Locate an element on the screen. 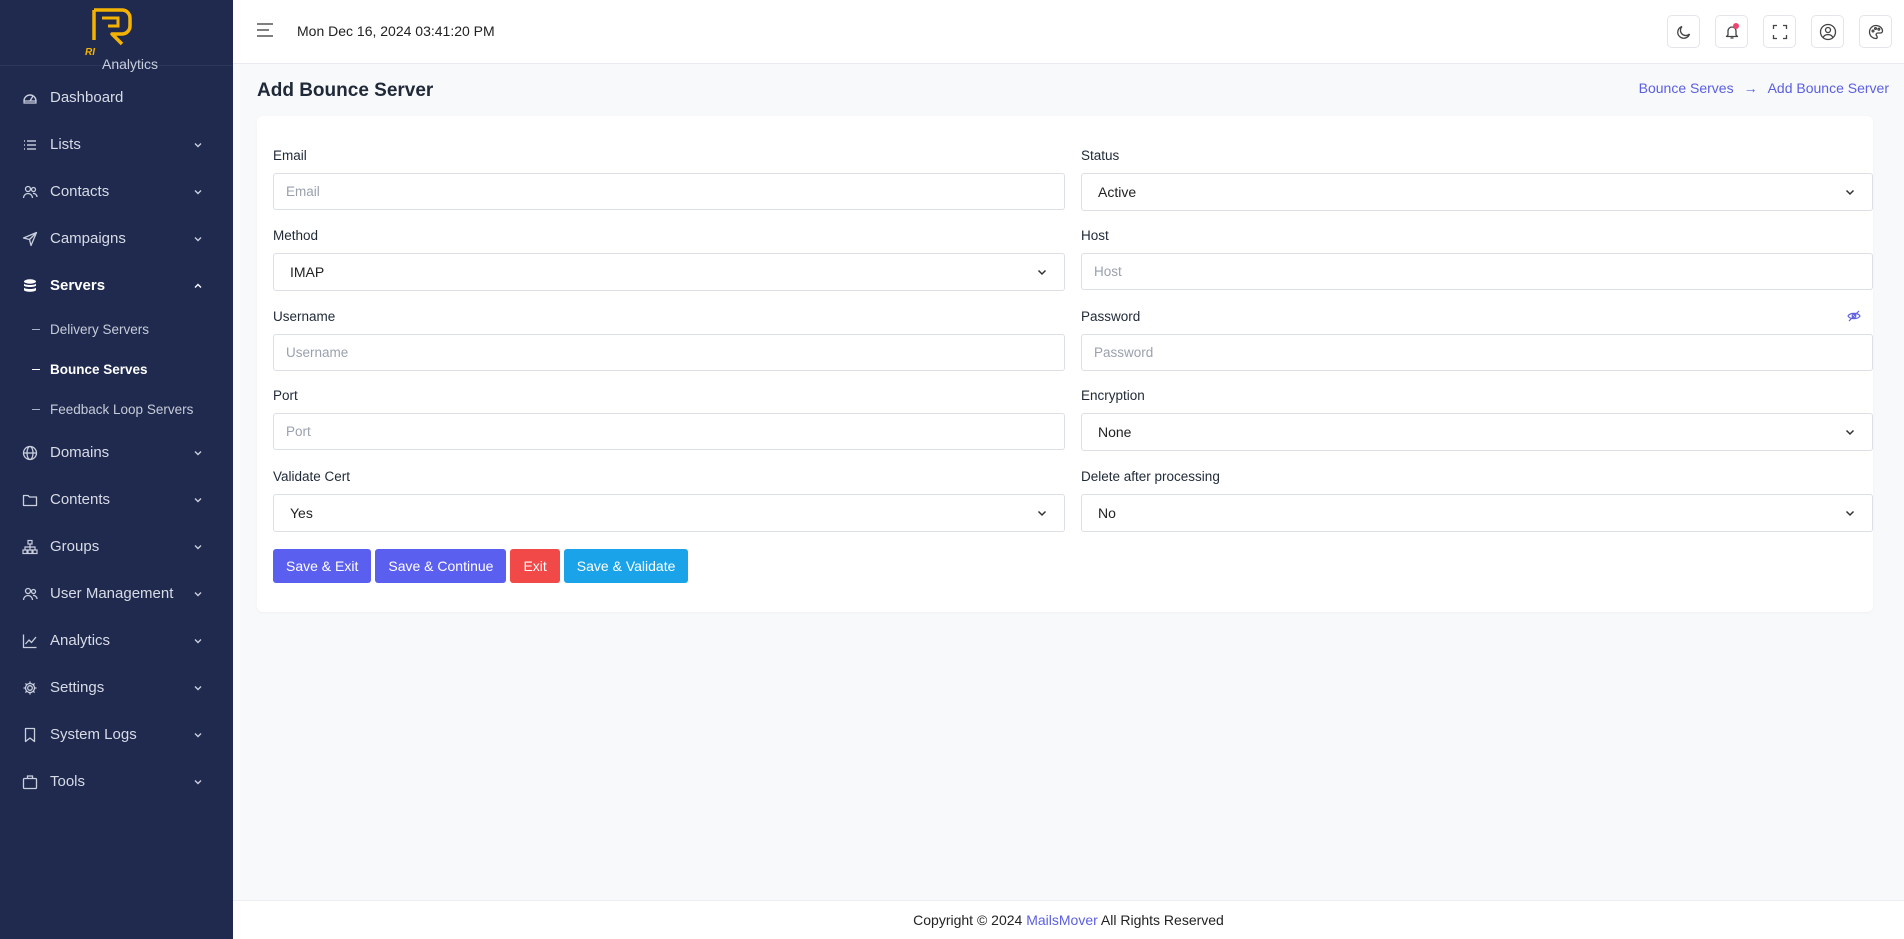 The image size is (1904, 939). sidebar-item-label: Contacts is located at coordinates (80, 191).